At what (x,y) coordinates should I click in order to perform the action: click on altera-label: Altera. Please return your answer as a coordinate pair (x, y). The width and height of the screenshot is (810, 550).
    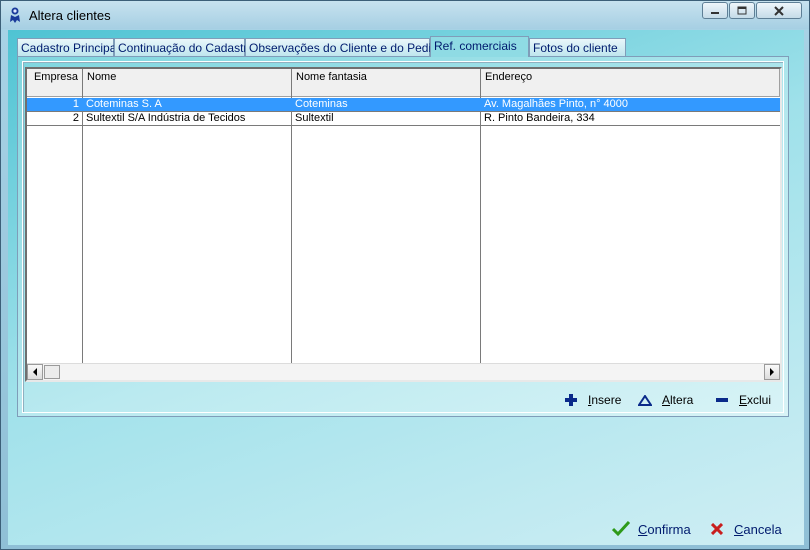
    Looking at the image, I should click on (678, 400).